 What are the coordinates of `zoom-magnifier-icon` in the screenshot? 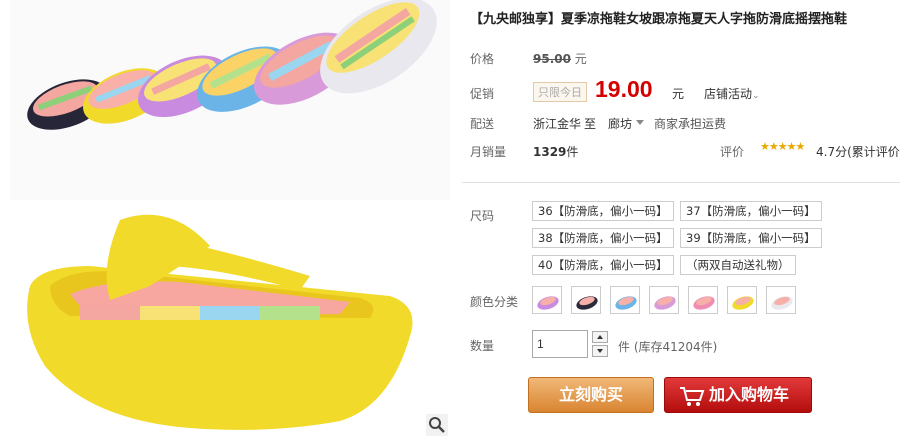 It's located at (437, 425).